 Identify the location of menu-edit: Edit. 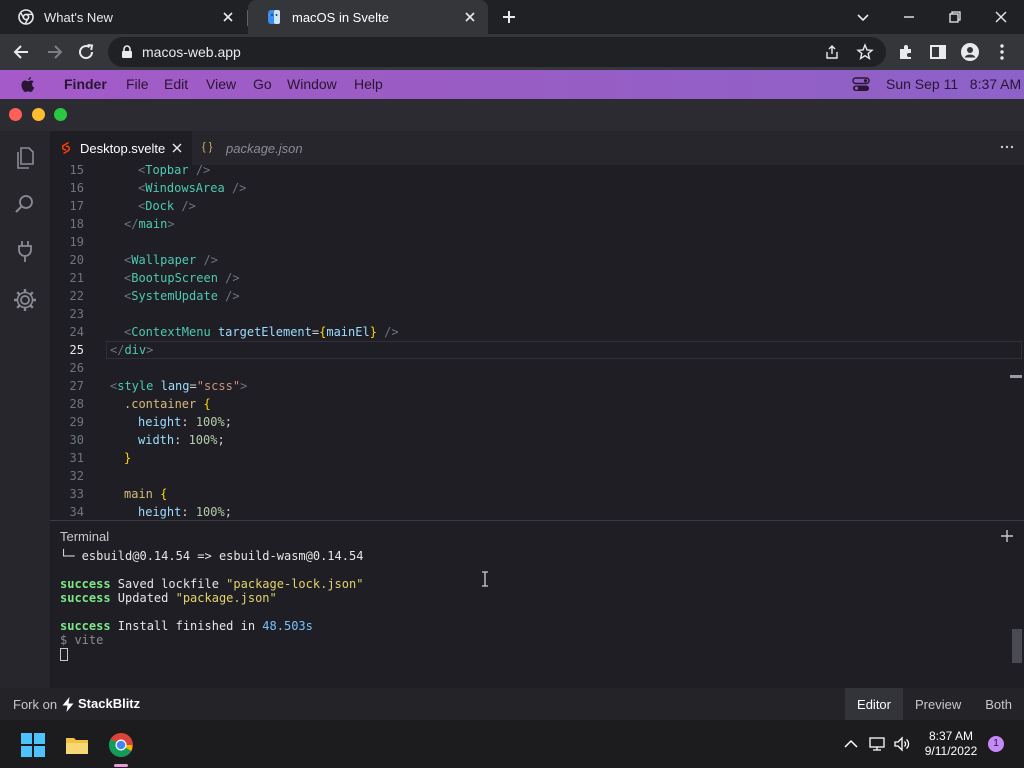
(176, 84).